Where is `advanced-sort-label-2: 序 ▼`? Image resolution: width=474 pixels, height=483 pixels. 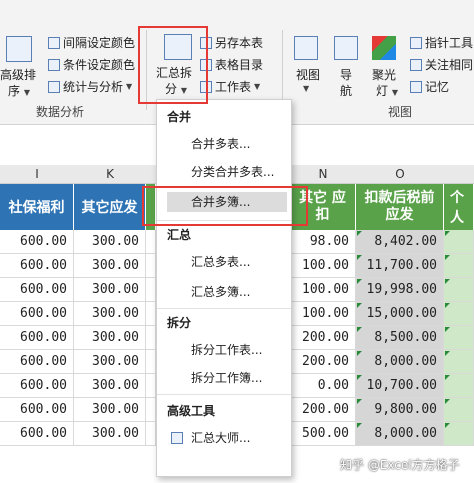 advanced-sort-label-2: 序 ▼ is located at coordinates (19, 90).